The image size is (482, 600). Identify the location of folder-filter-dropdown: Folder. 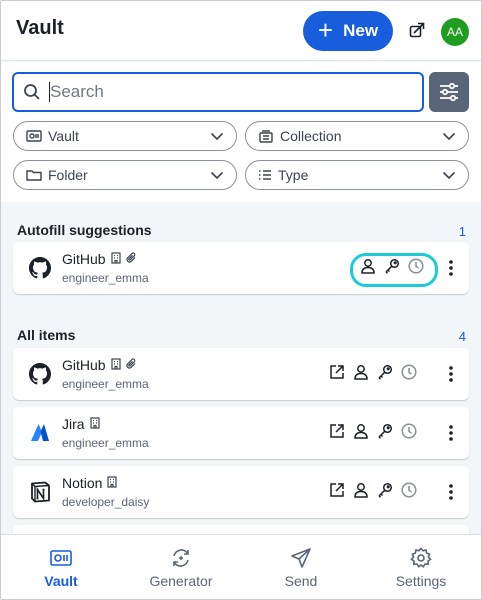
(125, 175).